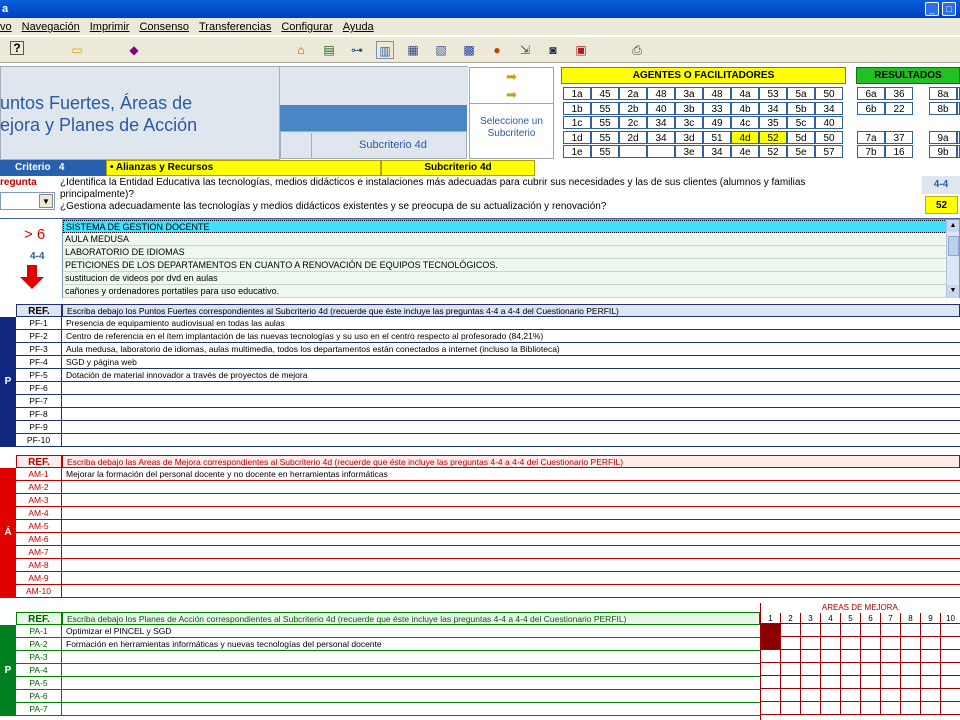 The width and height of the screenshot is (960, 720). Describe the element at coordinates (801, 93) in the screenshot. I see `agentes-cell: 5a` at that location.